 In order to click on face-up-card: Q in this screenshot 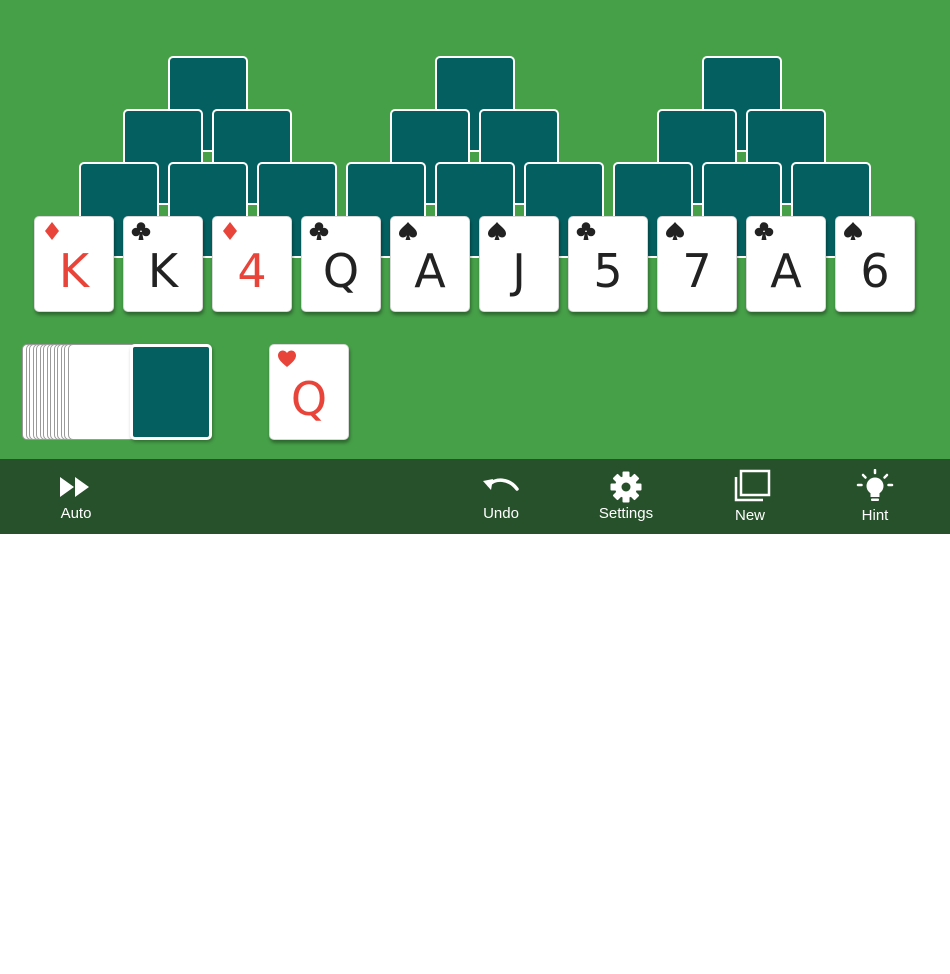, I will do `click(341, 264)`.